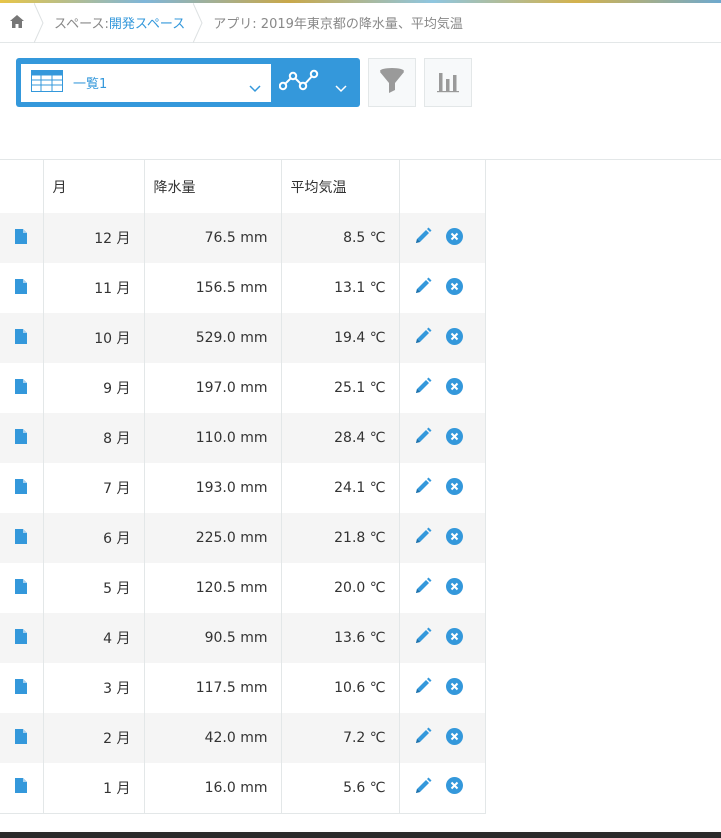 The height and width of the screenshot is (838, 721). I want to click on cell-month: 9 月, so click(94, 388).